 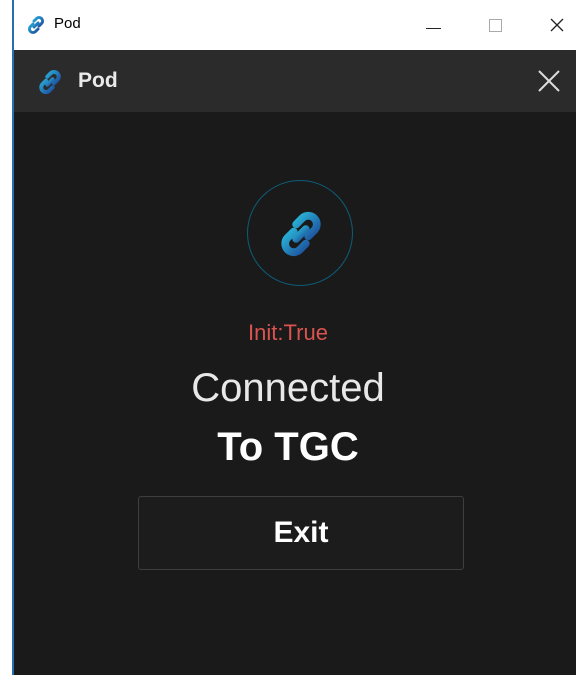 I want to click on window-close-button, so click(x=555, y=25).